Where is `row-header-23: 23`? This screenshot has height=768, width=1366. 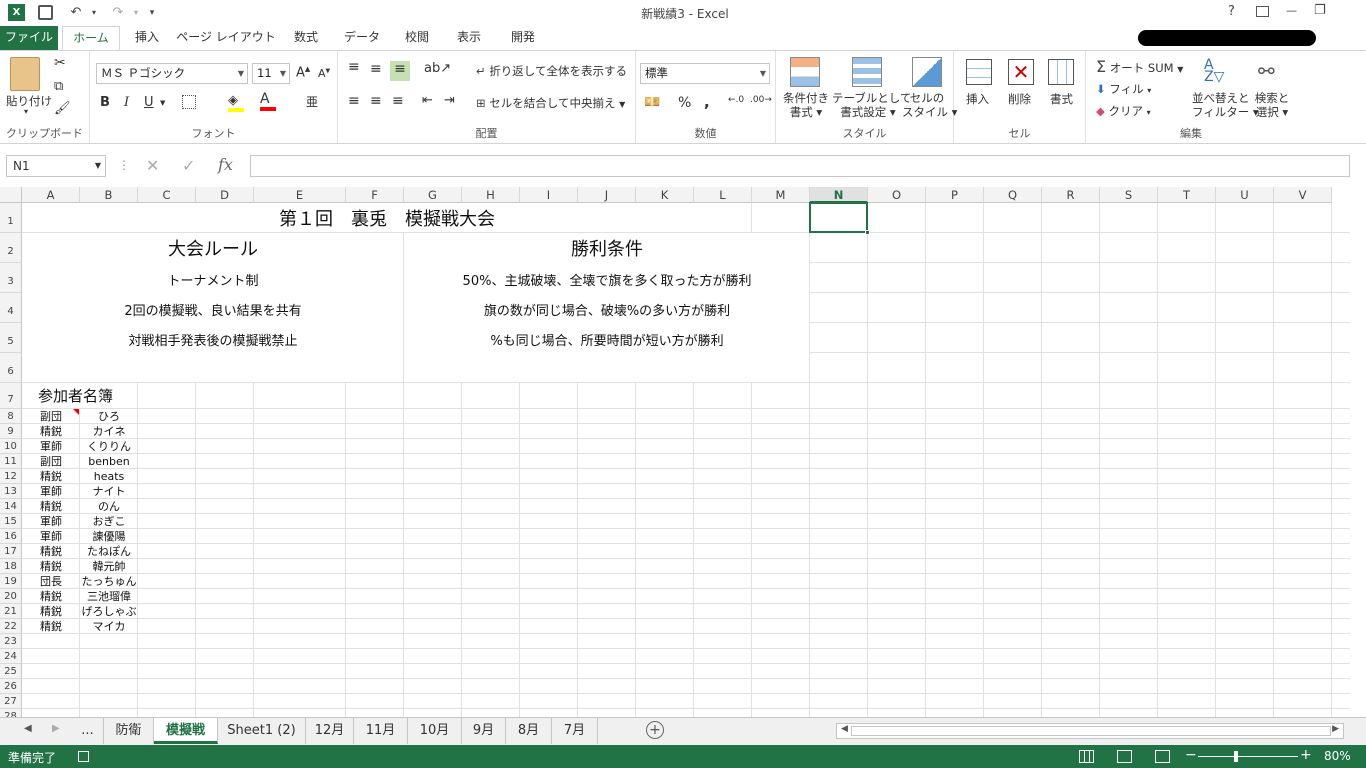
row-header-23: 23 is located at coordinates (11, 641).